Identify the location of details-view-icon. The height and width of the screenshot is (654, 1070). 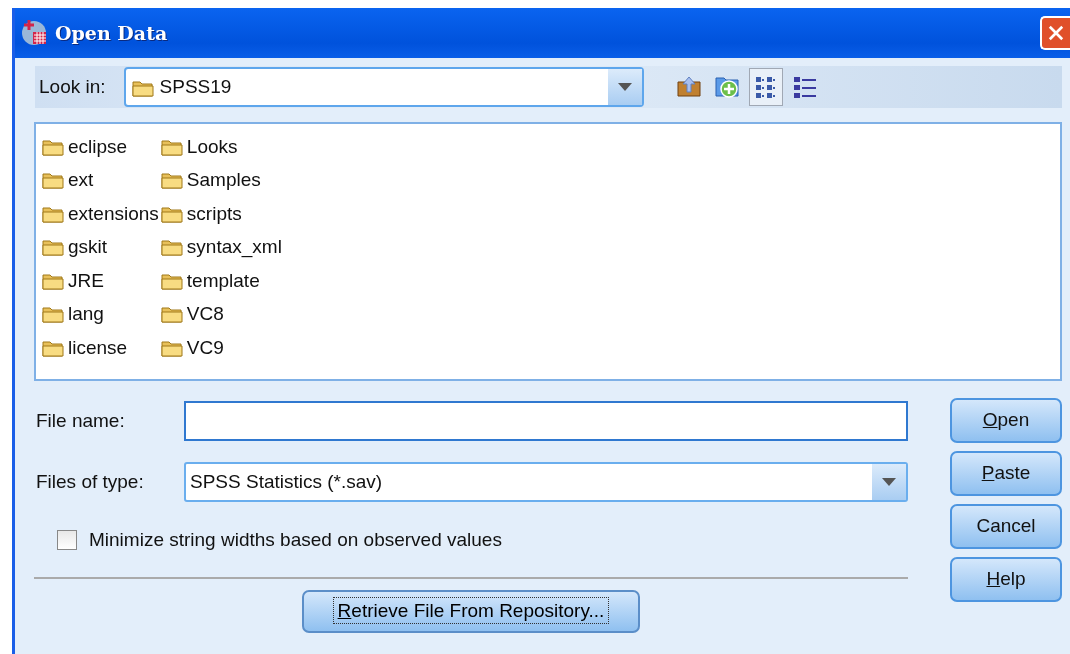
(804, 87).